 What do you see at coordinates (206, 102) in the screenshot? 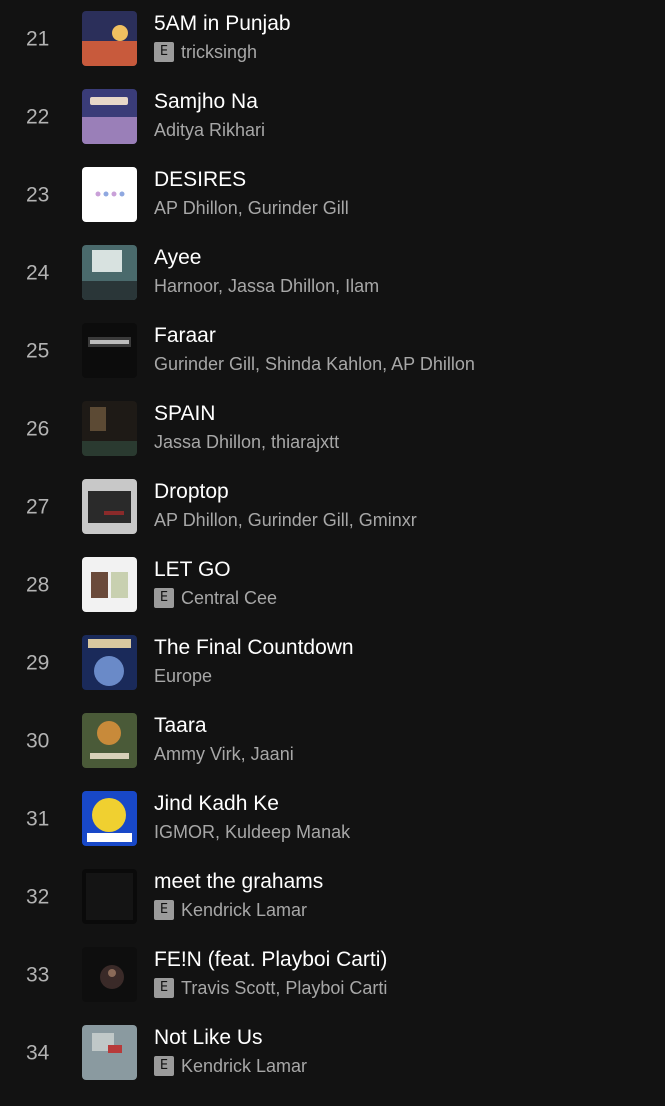
I see `track-title: Samjho Na` at bounding box center [206, 102].